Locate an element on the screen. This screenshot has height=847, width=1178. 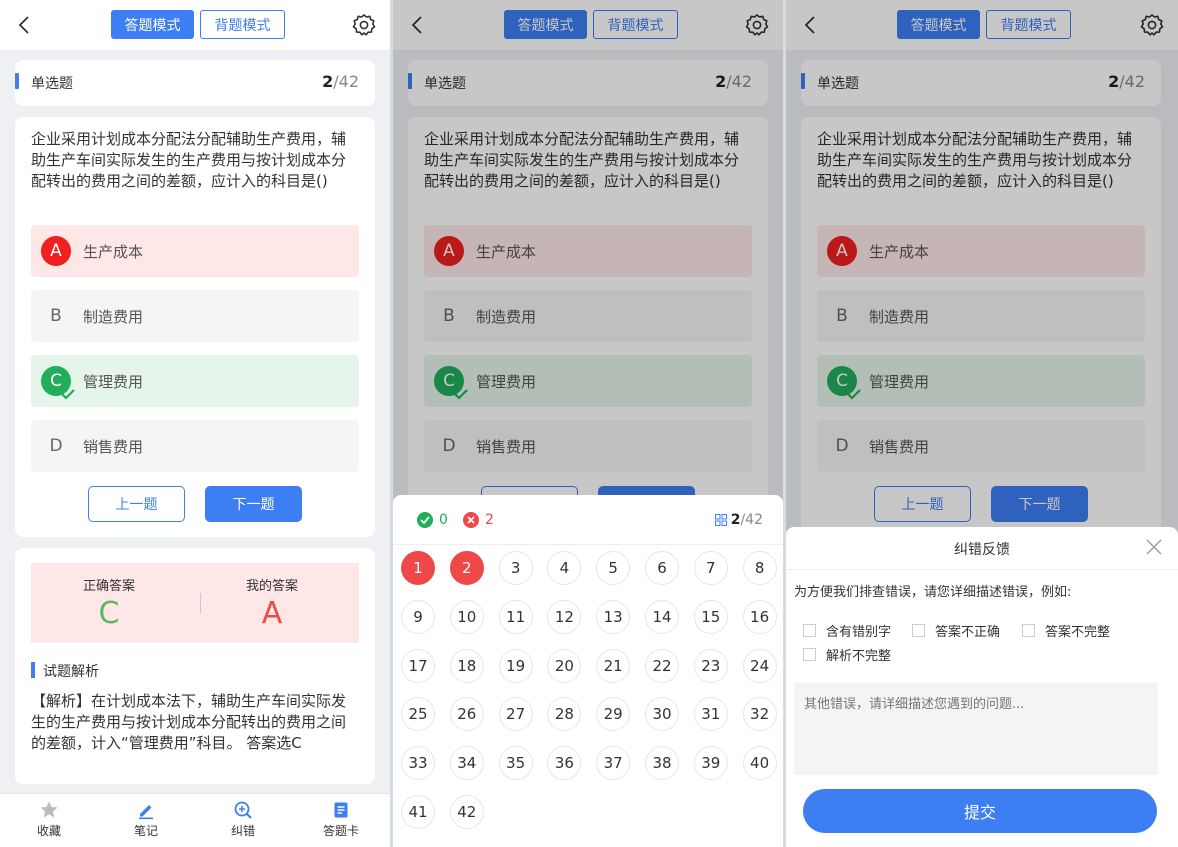
tab-correction: 纠错 is located at coordinates (243, 819).